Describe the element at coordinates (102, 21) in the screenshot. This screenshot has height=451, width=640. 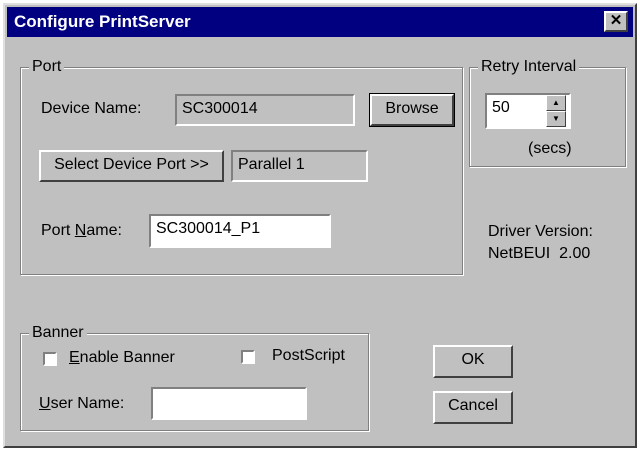
I see `window-title: Configure PrintServer` at that location.